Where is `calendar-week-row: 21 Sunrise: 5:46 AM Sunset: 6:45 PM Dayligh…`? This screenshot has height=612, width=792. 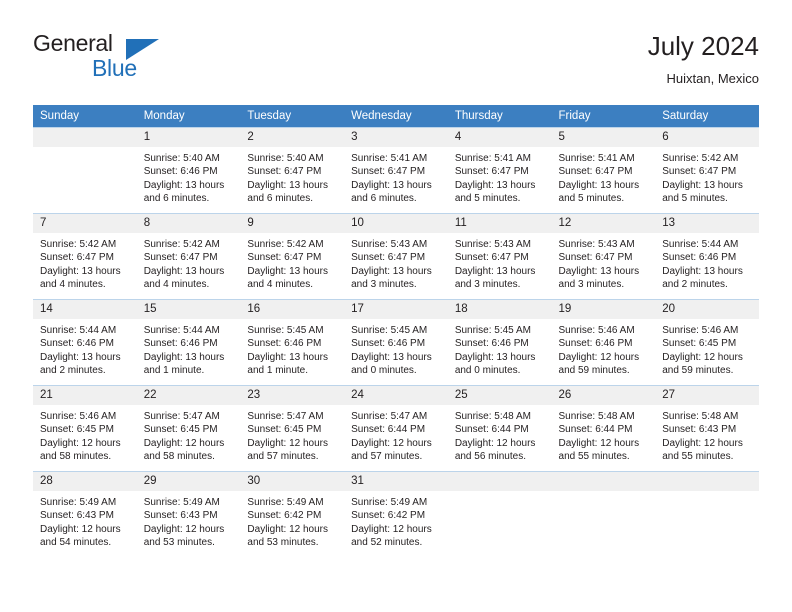
calendar-week-row: 21 Sunrise: 5:46 AM Sunset: 6:45 PM Dayligh… is located at coordinates (396, 428).